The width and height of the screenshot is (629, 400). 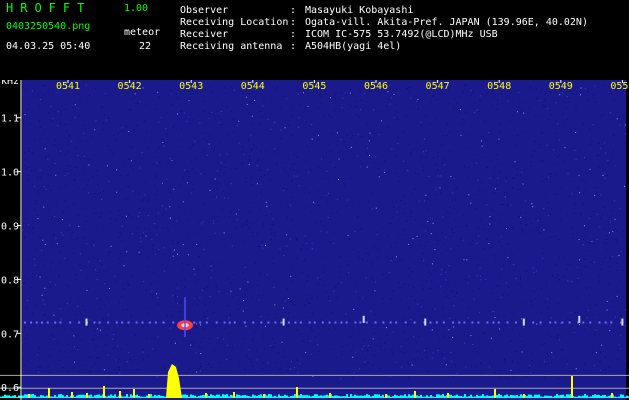 I want to click on carrier-dot, so click(x=36, y=322).